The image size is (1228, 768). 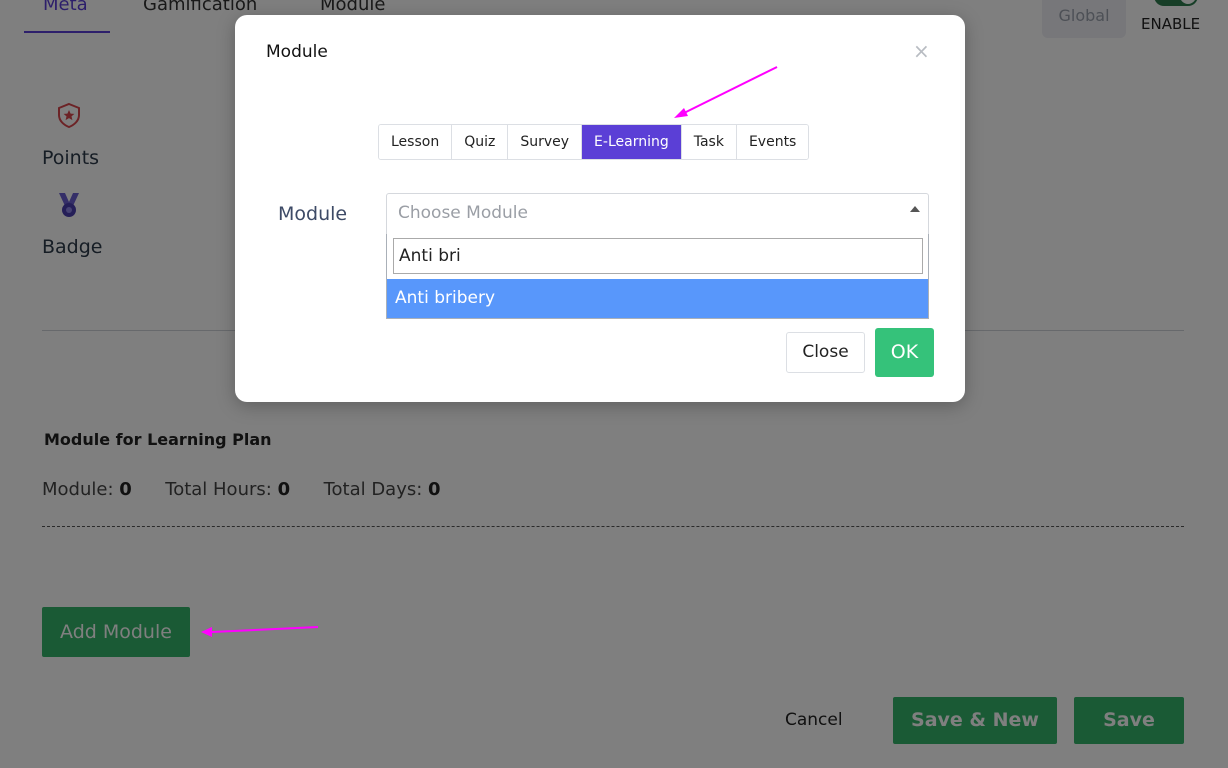 I want to click on caret-up-icon, so click(x=915, y=209).